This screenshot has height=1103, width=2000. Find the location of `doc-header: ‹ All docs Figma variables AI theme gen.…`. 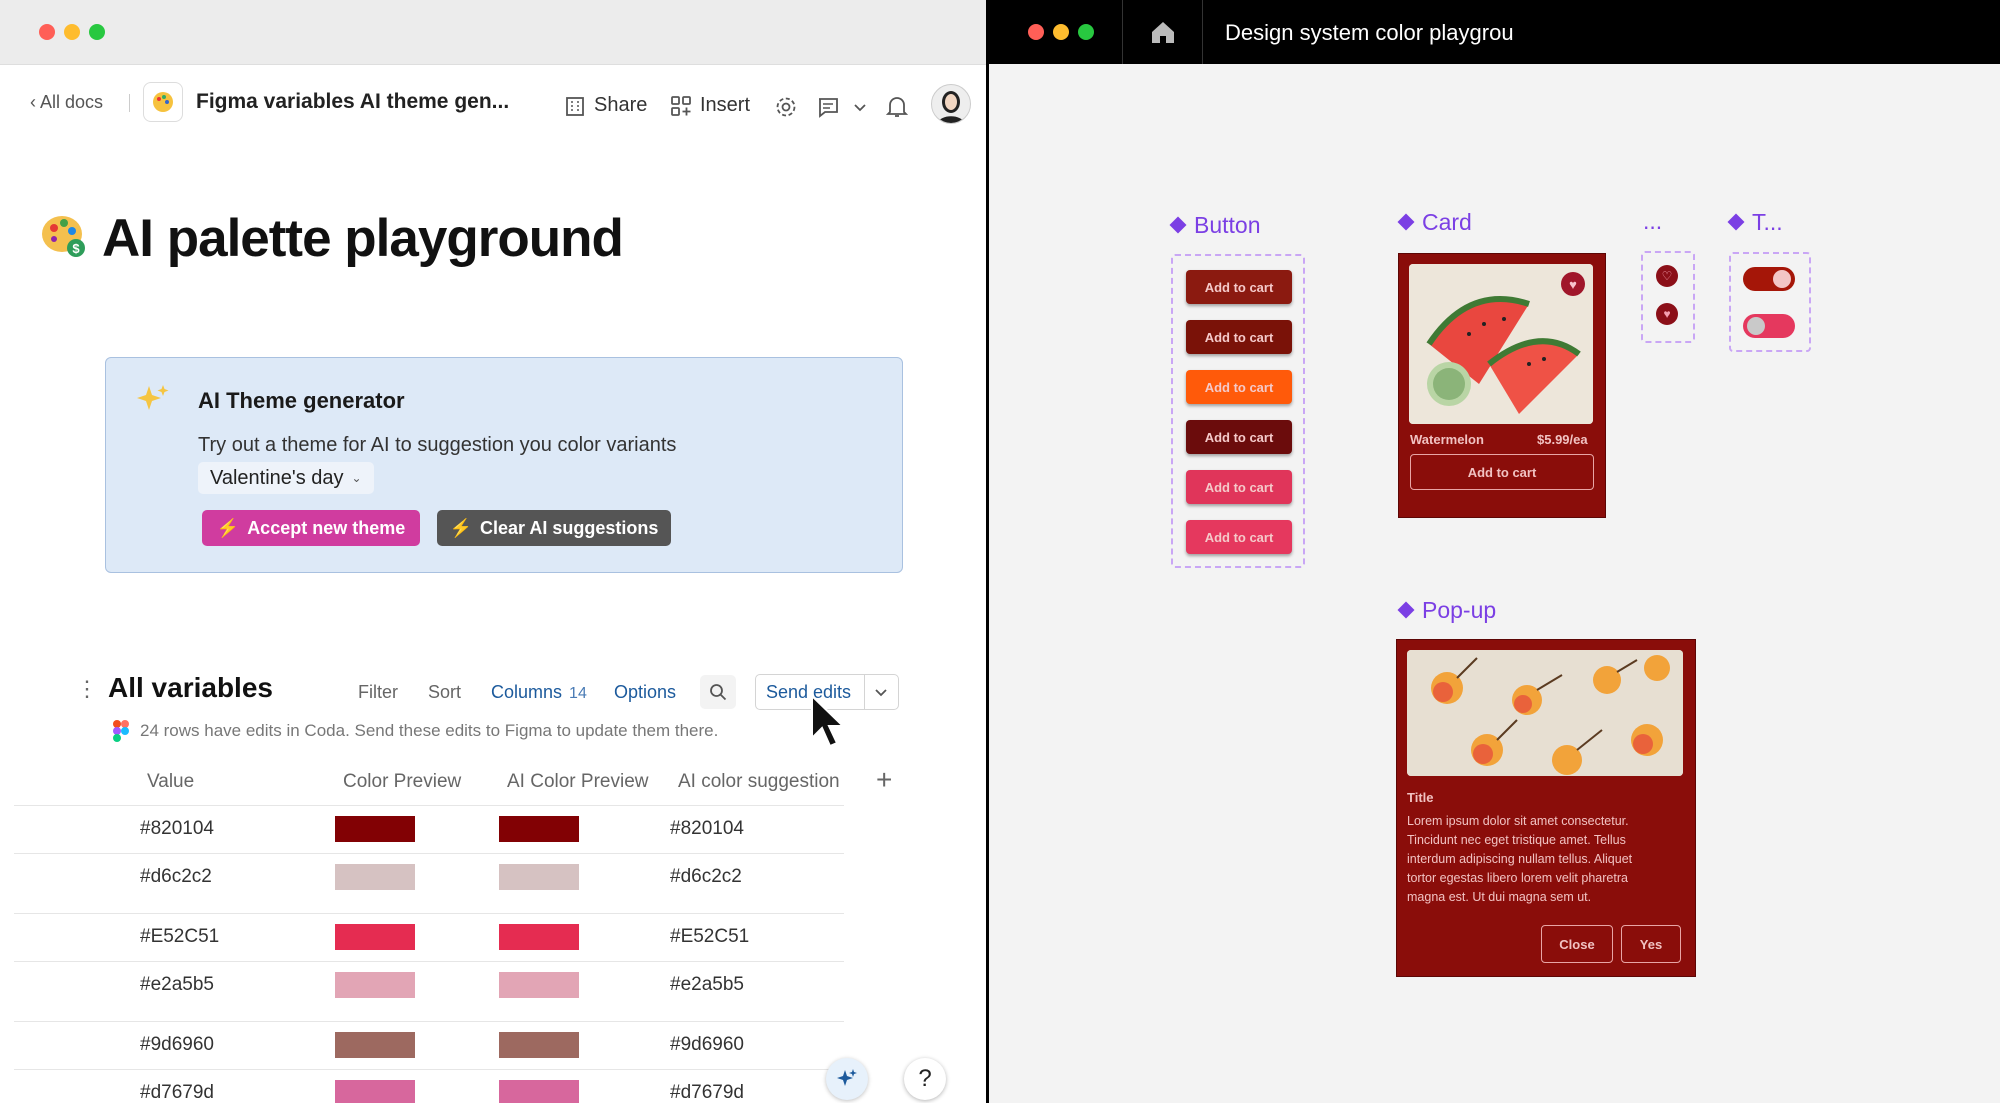

doc-header: ‹ All docs Figma variables AI theme gen.… is located at coordinates (493, 104).